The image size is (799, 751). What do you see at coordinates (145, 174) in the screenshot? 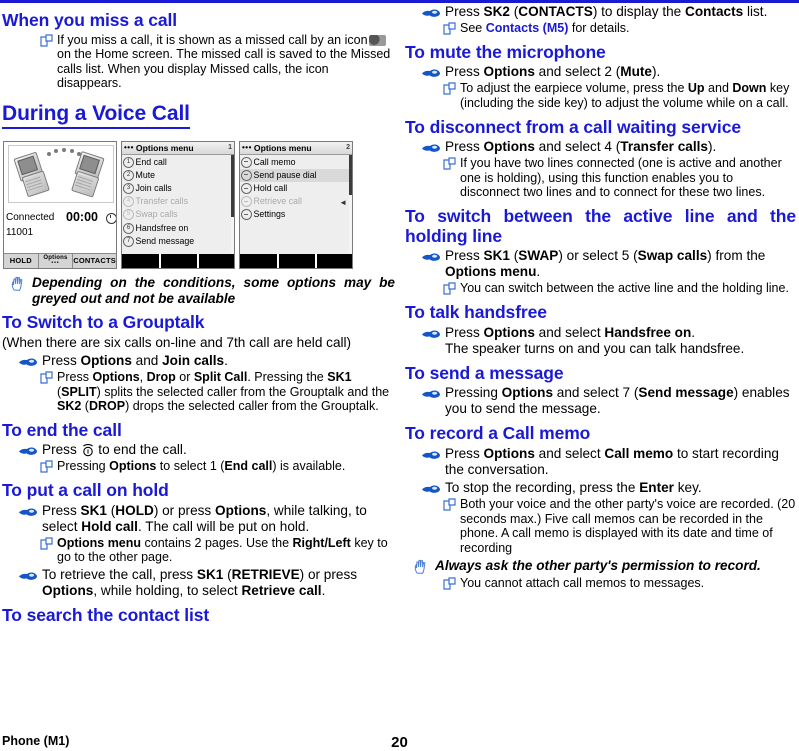
I see `menu-item-label: Mute` at bounding box center [145, 174].